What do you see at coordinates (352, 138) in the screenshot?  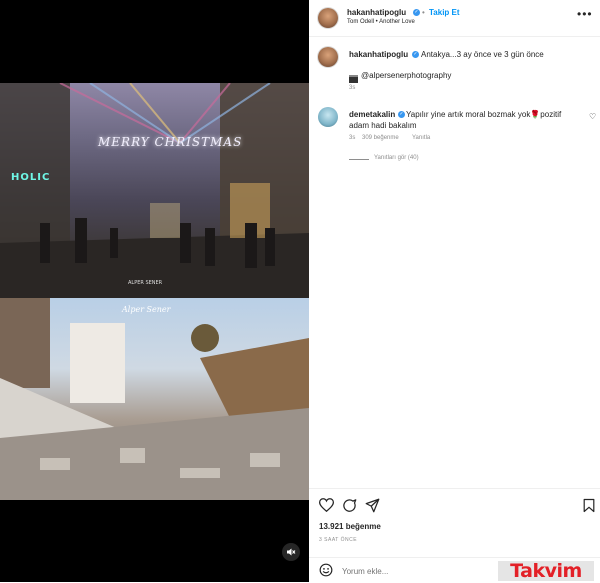 I see `comment-time: 3s` at bounding box center [352, 138].